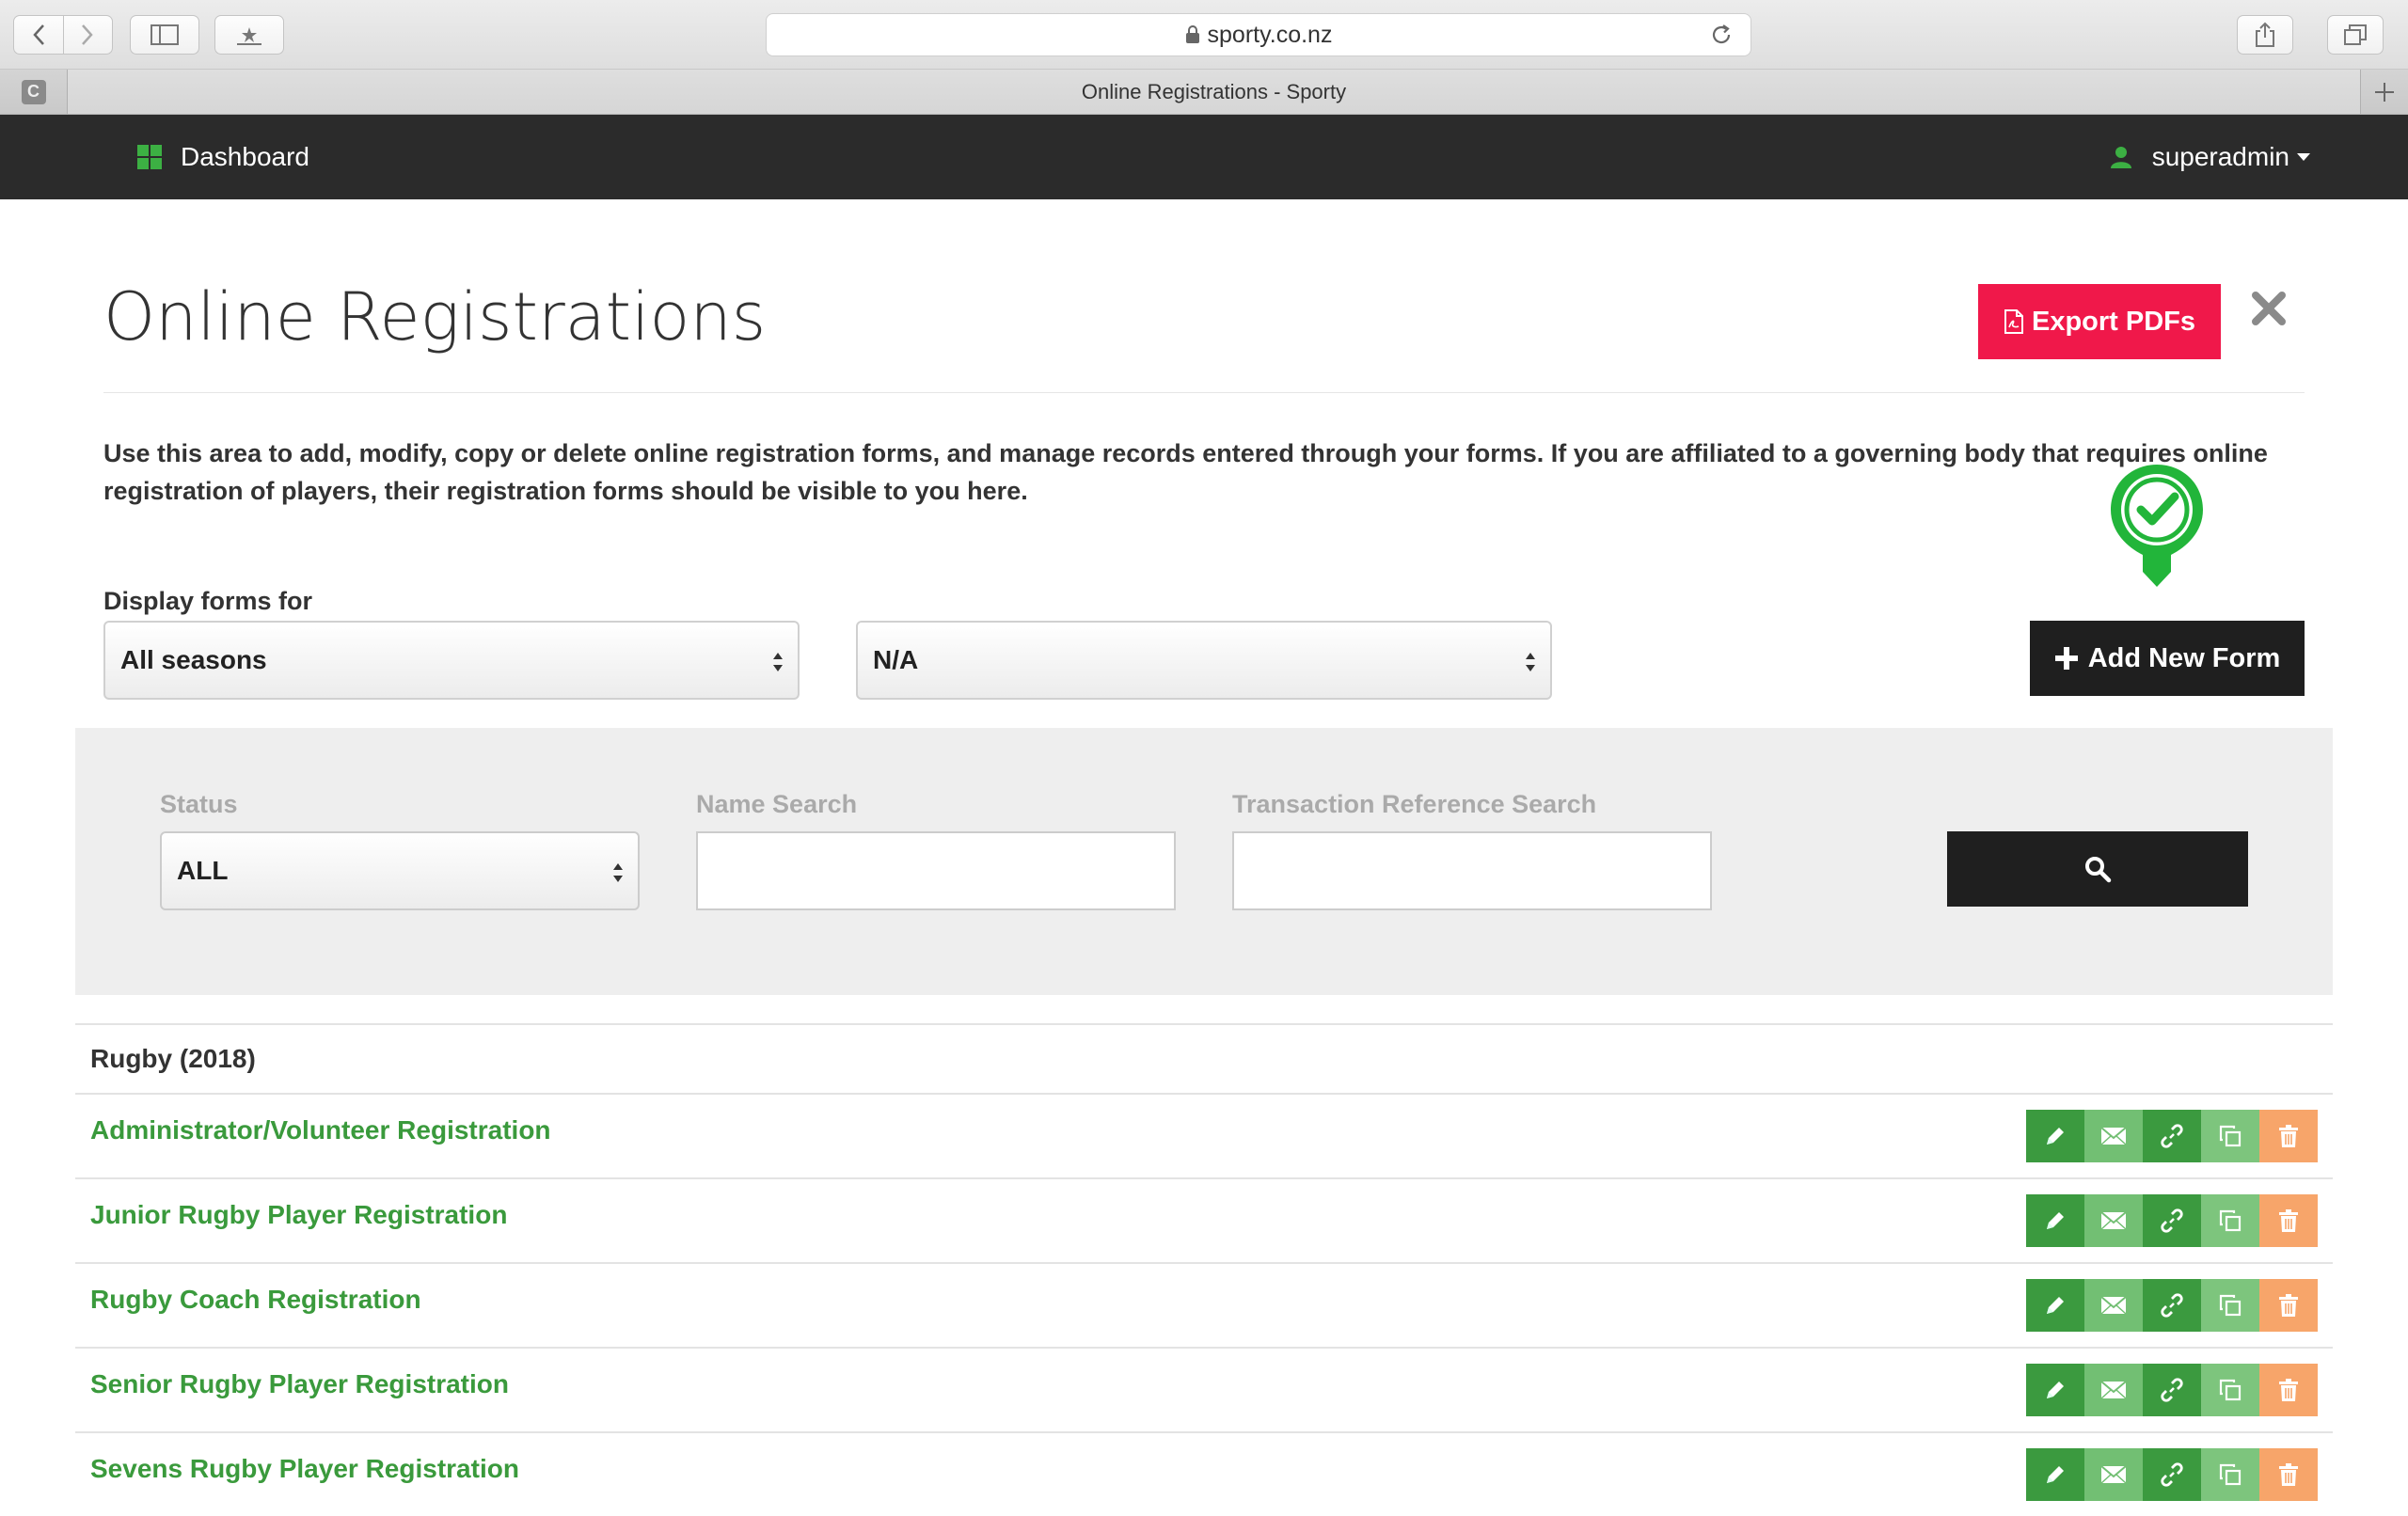  I want to click on form-name-link: Junior Rugby Player Registration, so click(299, 1215).